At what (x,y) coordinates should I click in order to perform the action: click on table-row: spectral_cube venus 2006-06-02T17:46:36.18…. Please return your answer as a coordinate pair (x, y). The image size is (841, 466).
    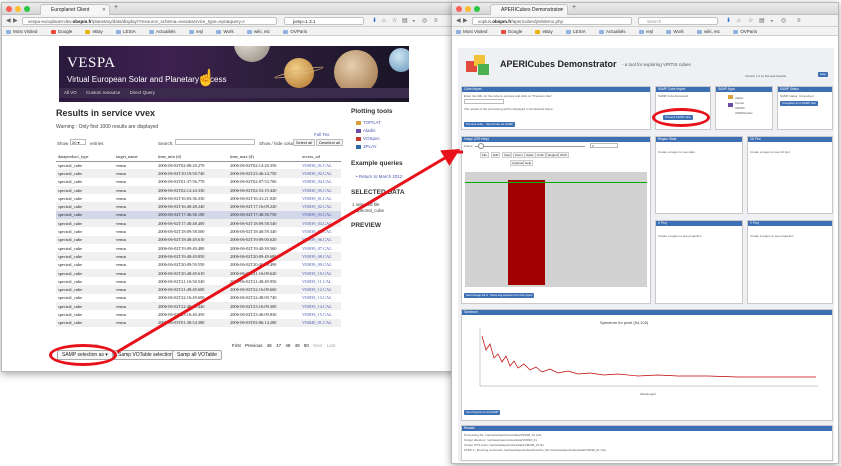
    Looking at the image, I should click on (198, 215).